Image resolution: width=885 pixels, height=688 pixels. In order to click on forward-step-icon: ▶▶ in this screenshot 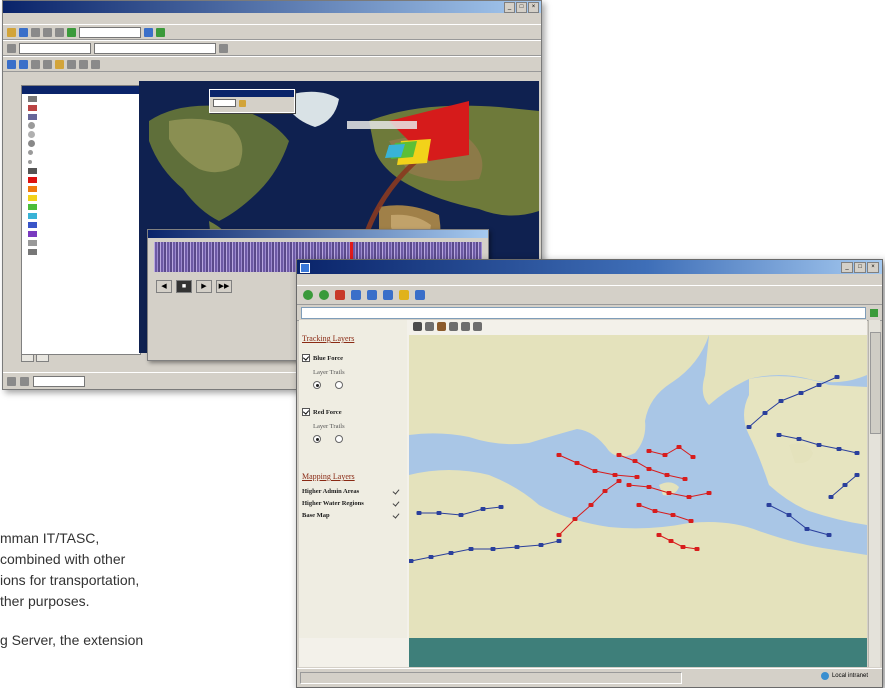, I will do `click(224, 286)`.